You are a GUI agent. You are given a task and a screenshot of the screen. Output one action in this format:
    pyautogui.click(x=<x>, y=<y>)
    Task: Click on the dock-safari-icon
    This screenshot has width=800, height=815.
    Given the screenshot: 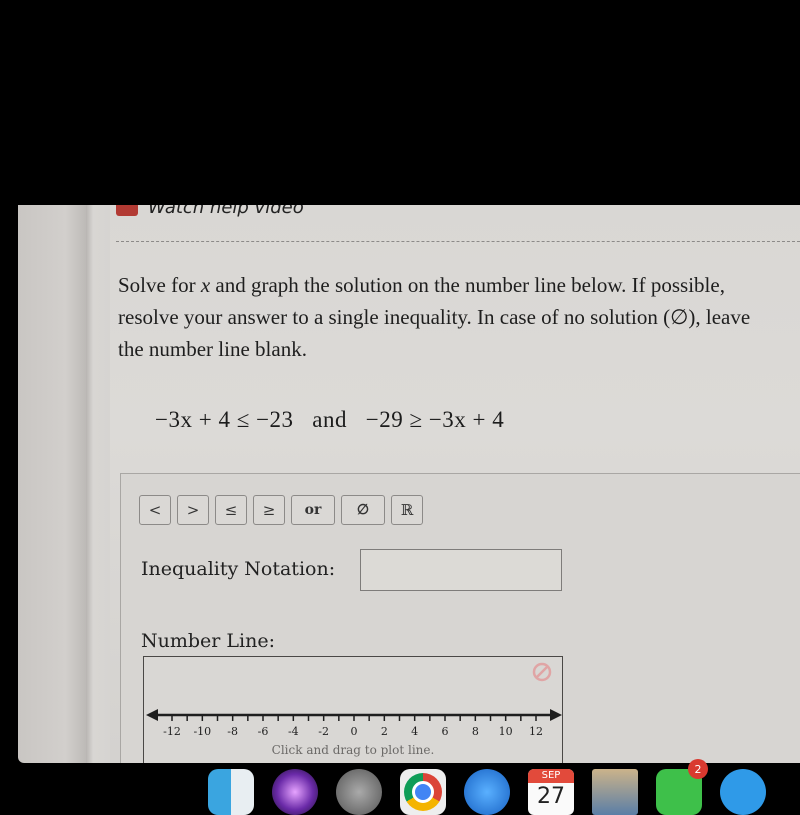 What is the action you would take?
    pyautogui.click(x=487, y=792)
    